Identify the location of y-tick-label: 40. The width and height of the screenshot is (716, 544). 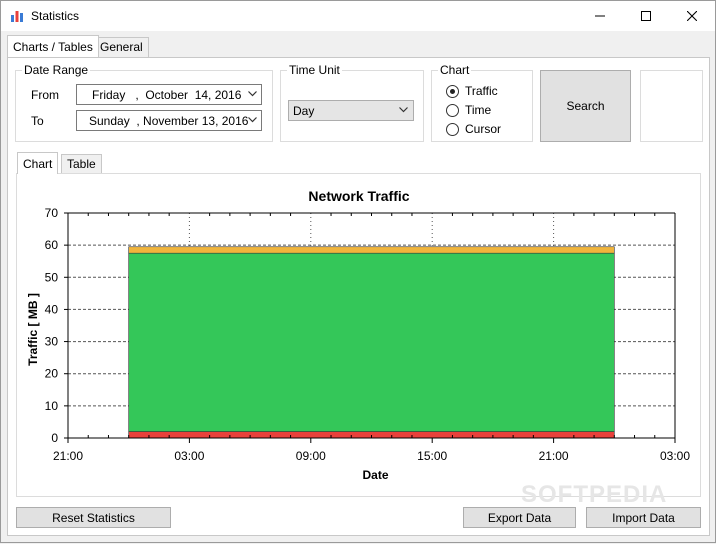
(52, 309).